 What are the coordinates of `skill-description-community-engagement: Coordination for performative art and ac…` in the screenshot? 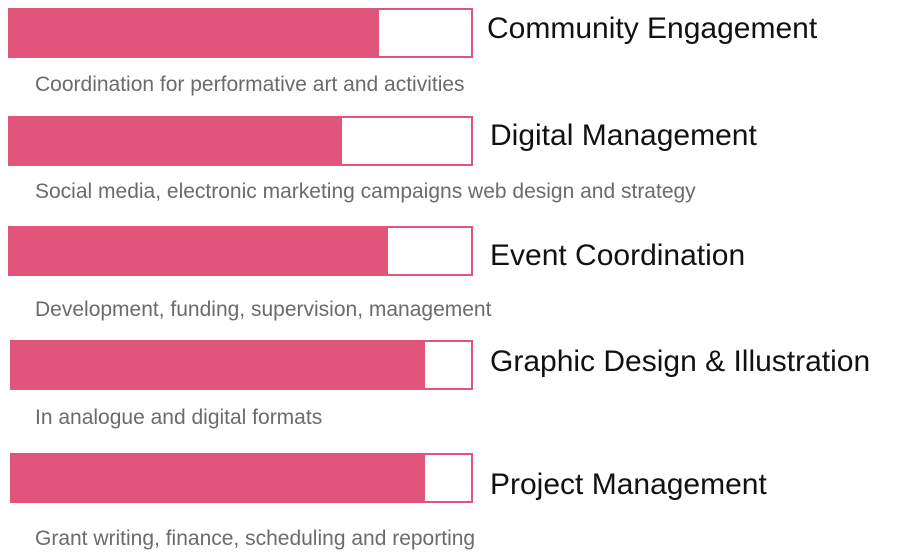 It's located at (250, 84).